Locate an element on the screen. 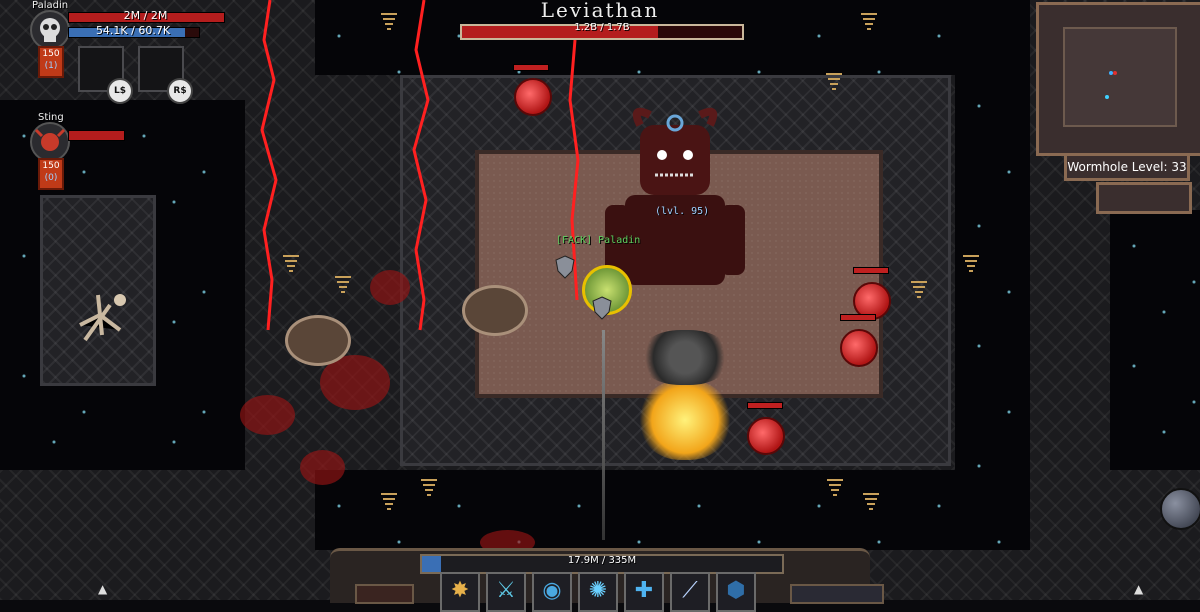  pet-portrait is located at coordinates (50, 142).